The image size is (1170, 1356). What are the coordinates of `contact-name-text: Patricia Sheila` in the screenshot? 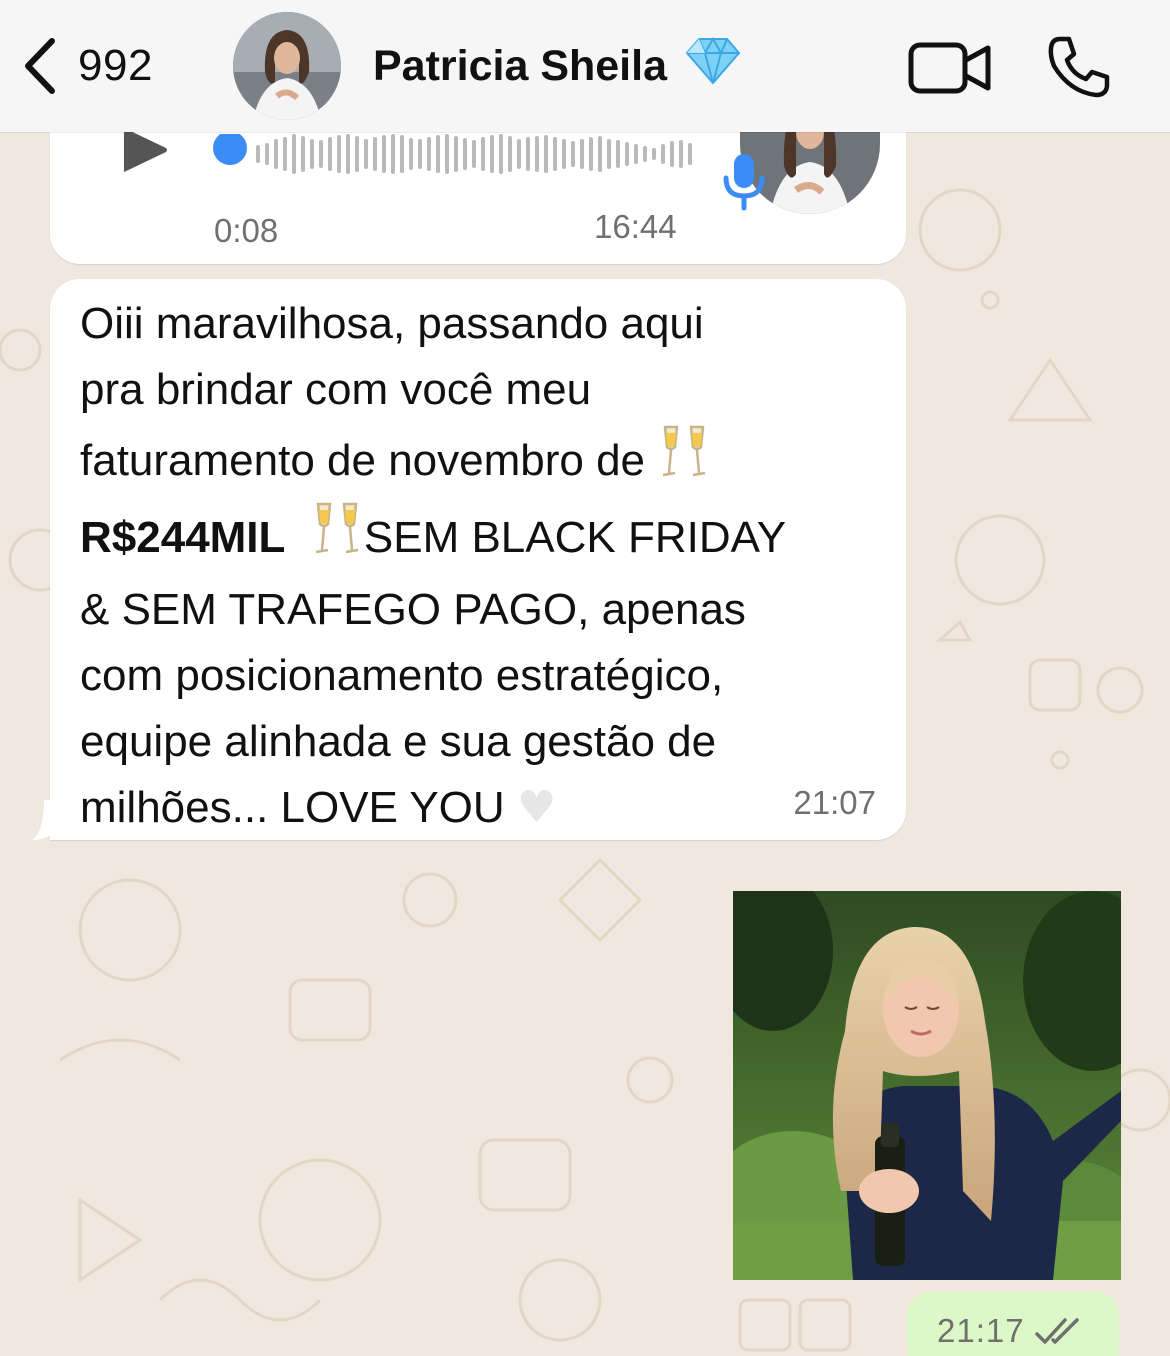 It's located at (520, 65).